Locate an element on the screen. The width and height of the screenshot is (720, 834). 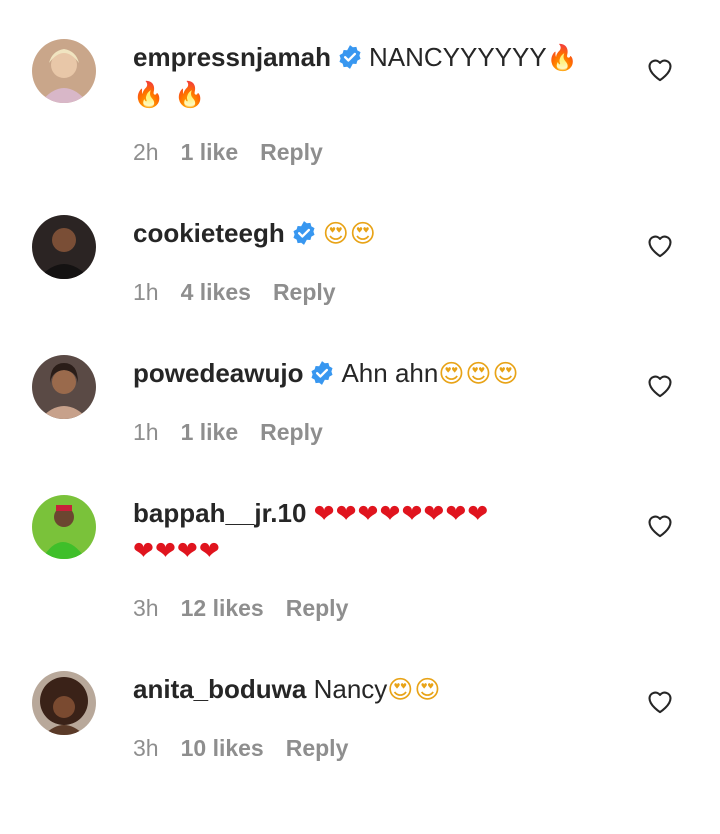
comment-meta: 3h 10 likes Reply is located at coordinates (251, 748).